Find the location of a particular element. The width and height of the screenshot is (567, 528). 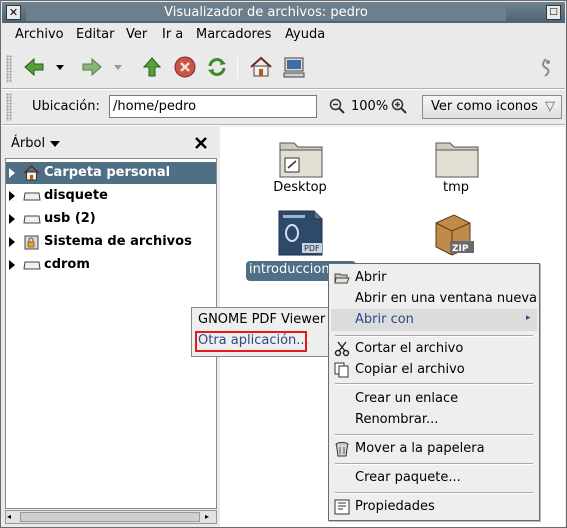

scrollbar-thumb is located at coordinates (110, 517).